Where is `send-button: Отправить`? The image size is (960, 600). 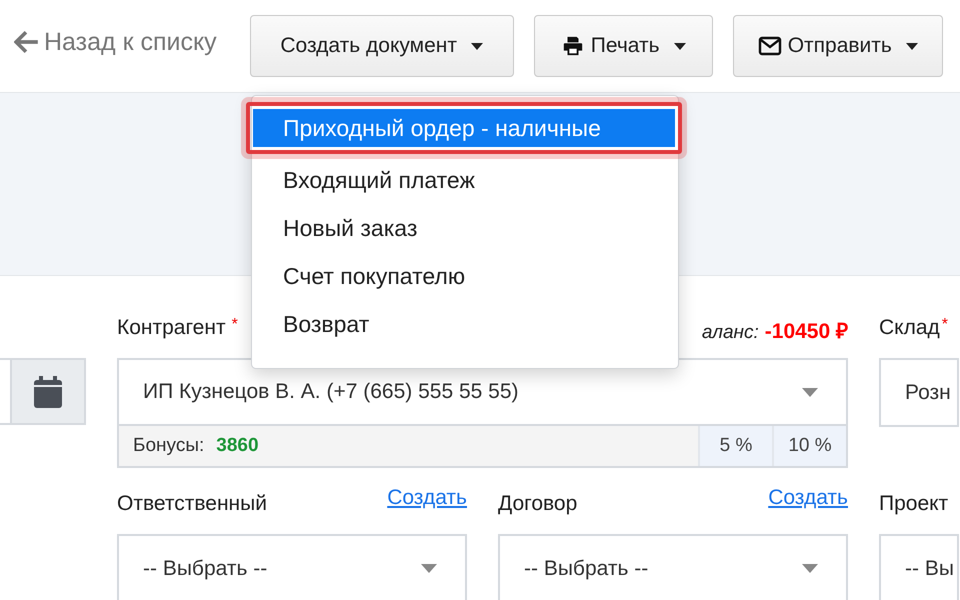 send-button: Отправить is located at coordinates (837, 46).